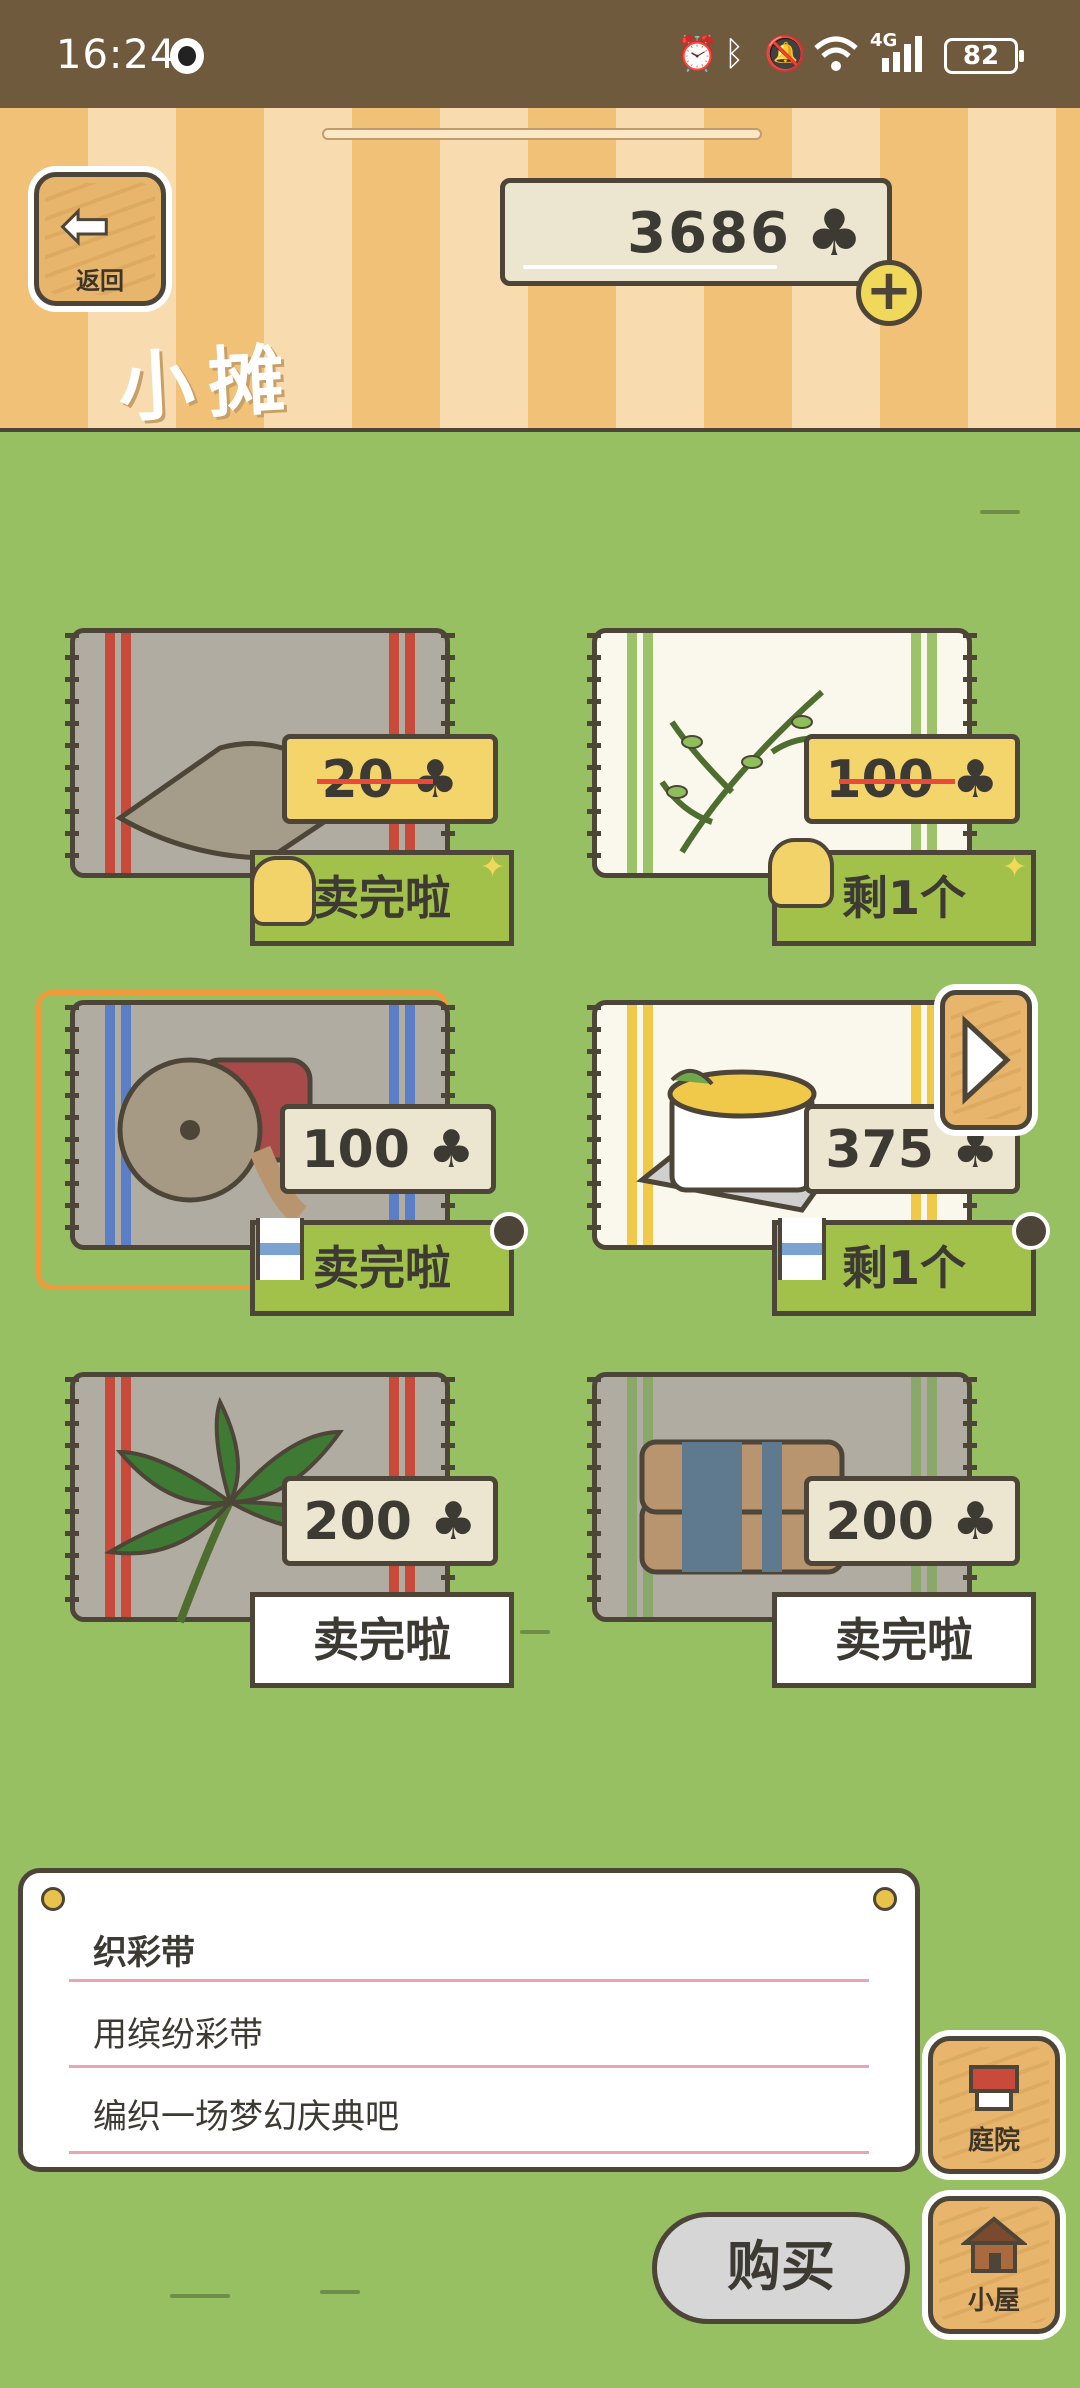  I want to click on house-icon, so click(994, 2244).